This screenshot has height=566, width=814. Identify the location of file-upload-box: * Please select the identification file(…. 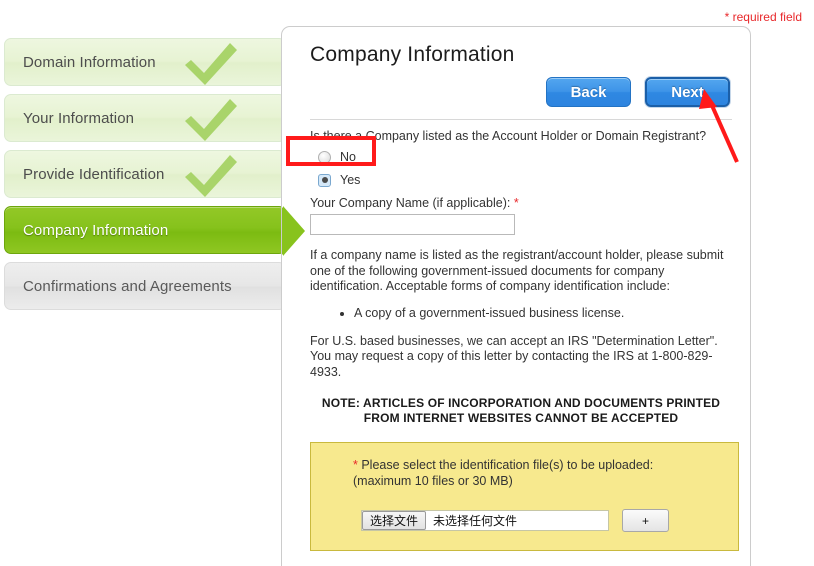
(524, 496).